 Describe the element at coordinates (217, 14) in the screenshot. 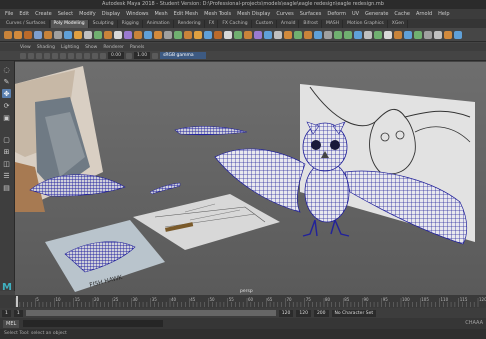

I see `menu-mesh-tools: Mesh Tools` at that location.